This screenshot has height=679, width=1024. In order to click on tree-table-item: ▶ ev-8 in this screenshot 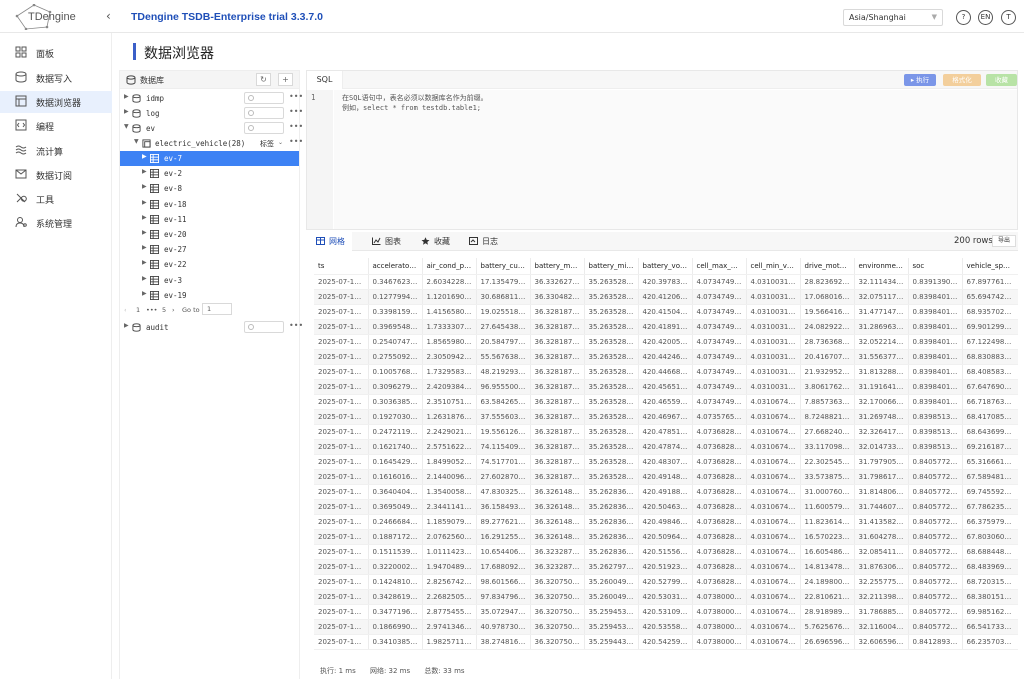, I will do `click(209, 188)`.